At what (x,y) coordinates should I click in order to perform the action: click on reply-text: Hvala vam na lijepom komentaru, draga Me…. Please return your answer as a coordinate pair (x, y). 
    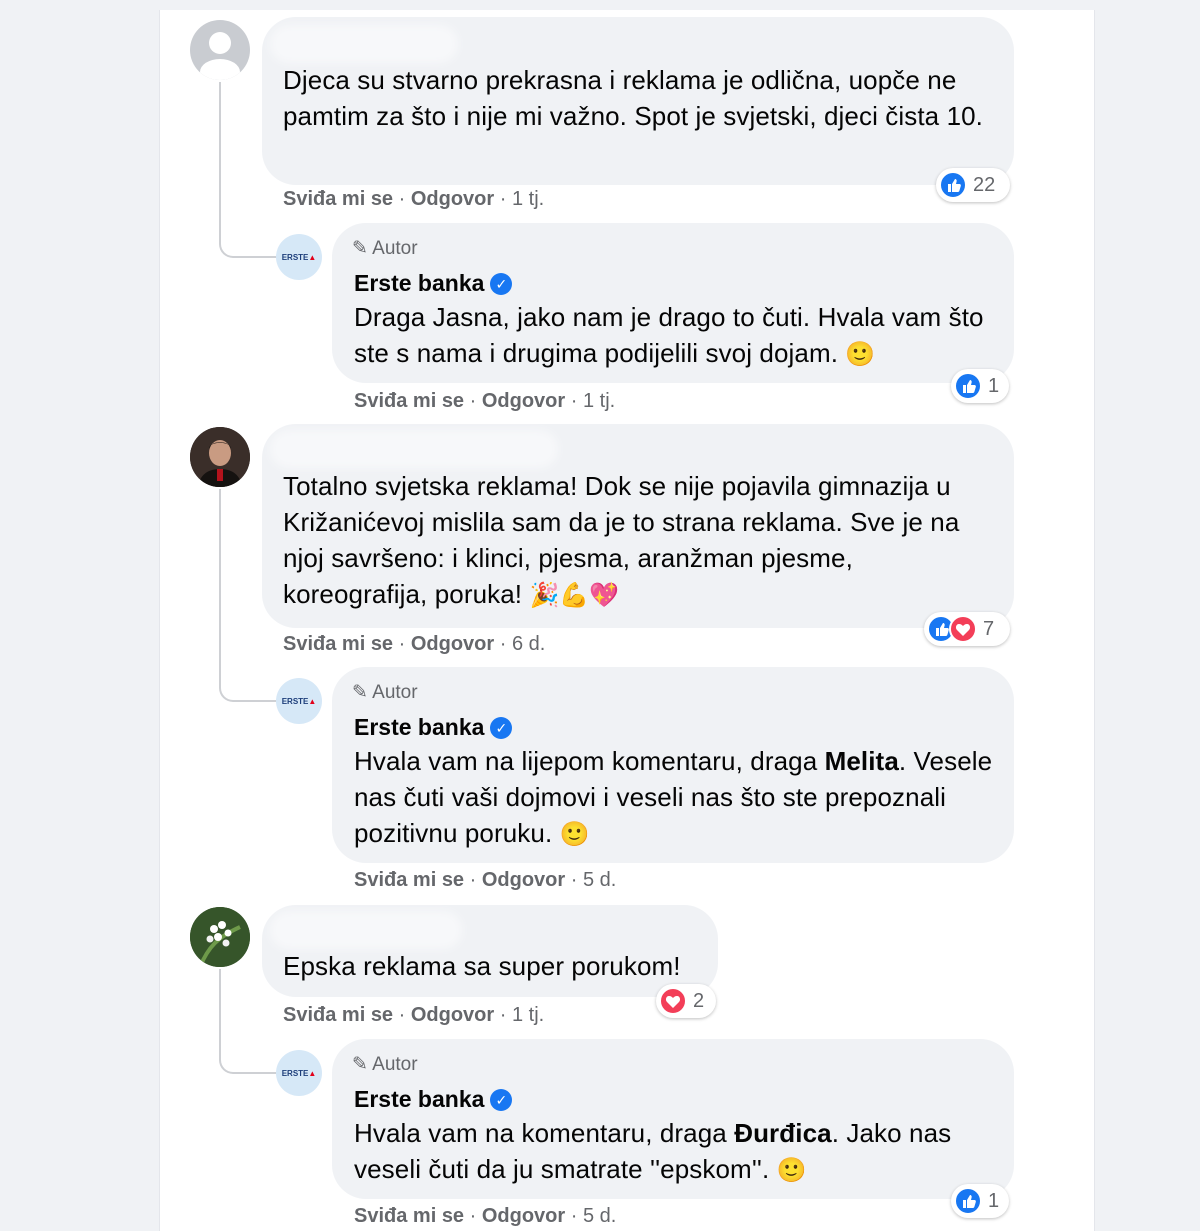
    Looking at the image, I should click on (673, 797).